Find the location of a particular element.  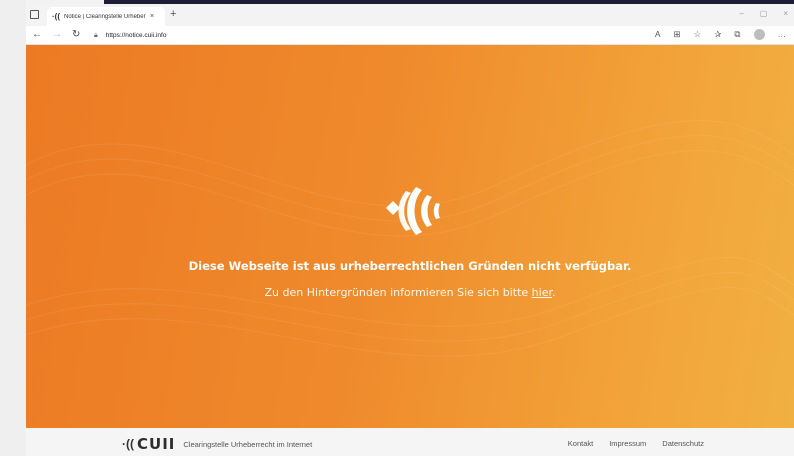

collections-icon: ⧉ is located at coordinates (737, 34).